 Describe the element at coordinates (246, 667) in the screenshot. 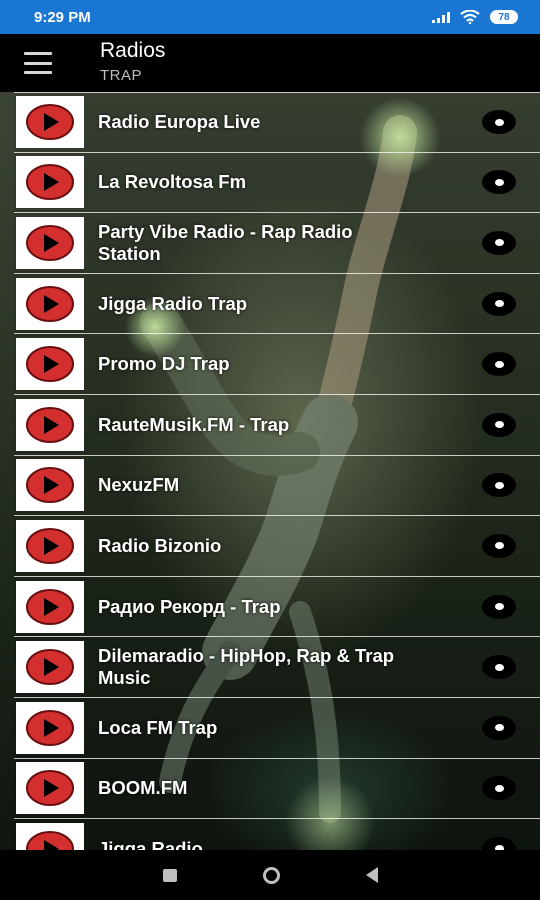

I see `station-name: Dilemaradio - HipHop, Rap & Trap Music` at that location.